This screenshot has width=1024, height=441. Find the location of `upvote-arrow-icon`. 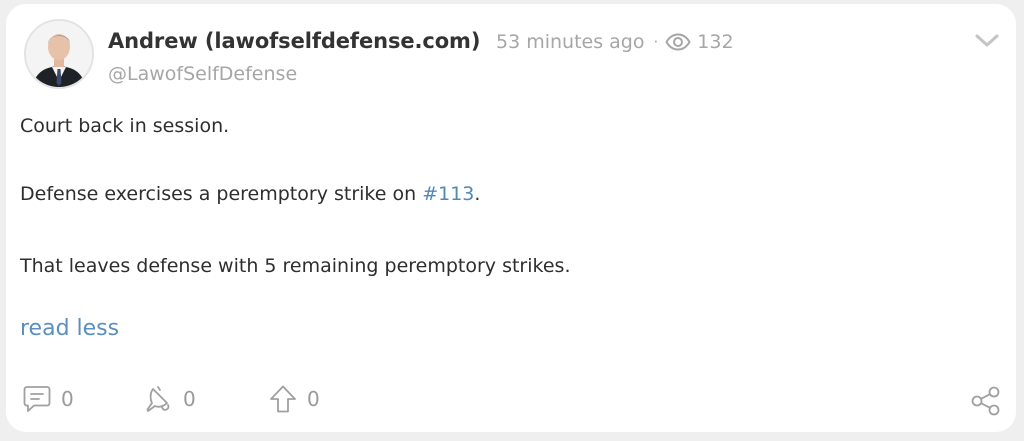

upvote-arrow-icon is located at coordinates (283, 399).